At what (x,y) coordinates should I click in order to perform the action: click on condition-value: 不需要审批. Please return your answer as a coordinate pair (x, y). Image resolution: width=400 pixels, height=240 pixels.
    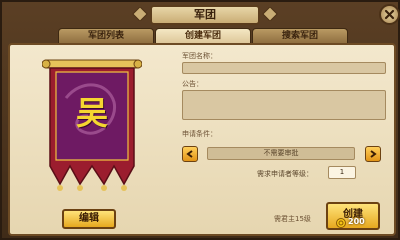
    Looking at the image, I should click on (281, 153).